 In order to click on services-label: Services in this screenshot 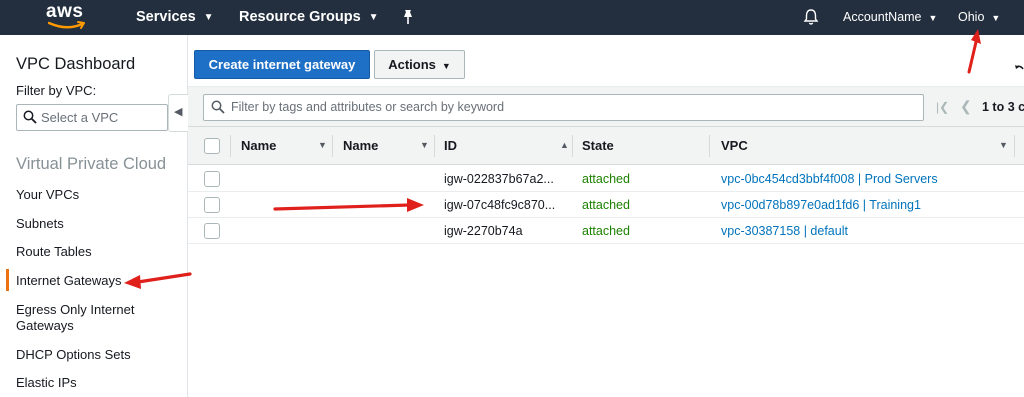, I will do `click(166, 17)`.